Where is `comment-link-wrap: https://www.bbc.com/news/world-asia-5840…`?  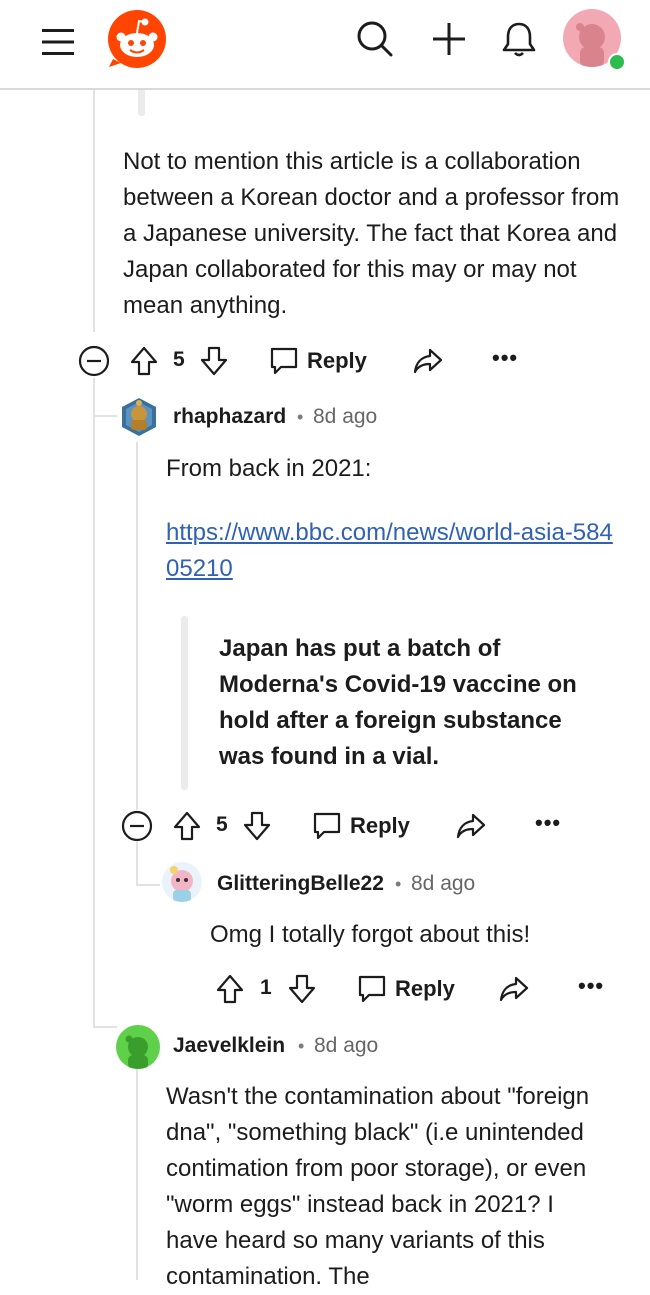 comment-link-wrap: https://www.bbc.com/news/world-asia-5840… is located at coordinates (396, 551).